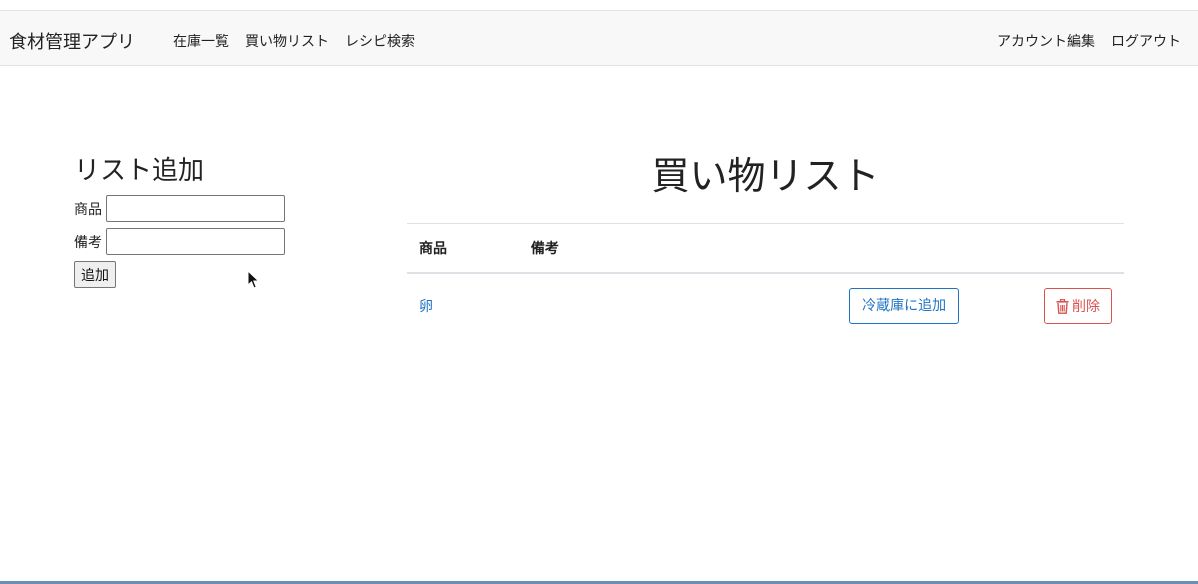  What do you see at coordinates (1146, 41) in the screenshot?
I see `nav-link-logout: ログアウト` at bounding box center [1146, 41].